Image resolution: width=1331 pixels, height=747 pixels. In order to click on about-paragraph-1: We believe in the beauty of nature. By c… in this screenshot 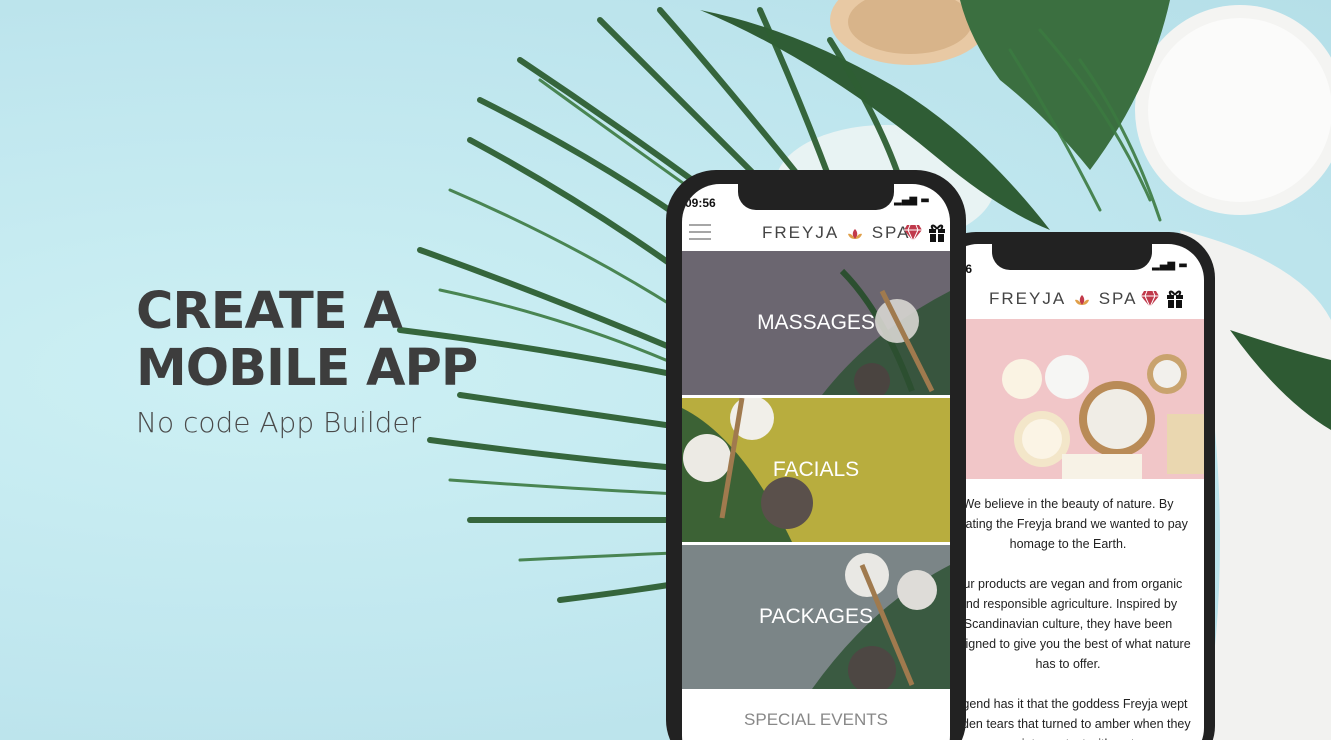, I will do `click(1068, 524)`.